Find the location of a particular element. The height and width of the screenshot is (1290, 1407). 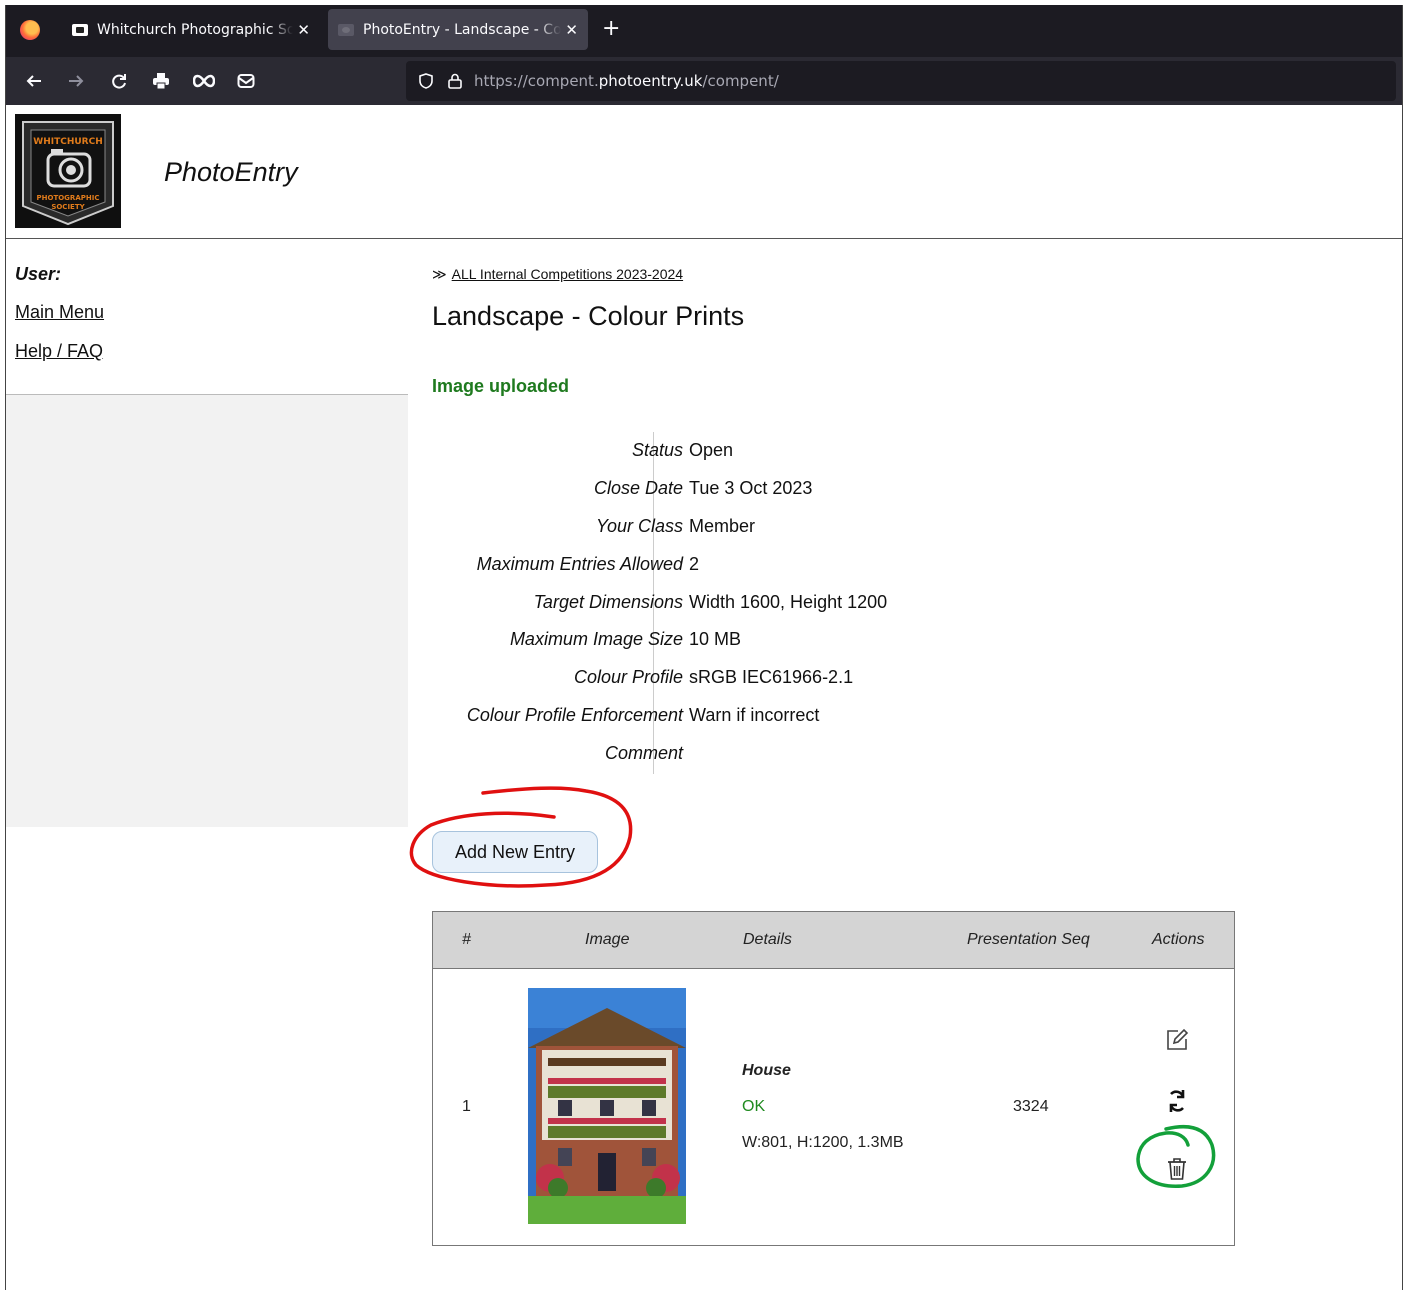

column-header-actions: Actions is located at coordinates (1178, 939).